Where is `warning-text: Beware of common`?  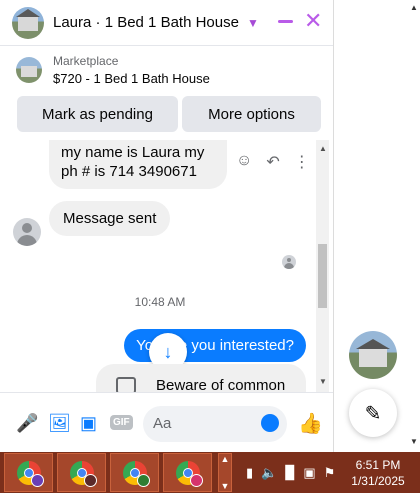 warning-text: Beware of common is located at coordinates (221, 384).